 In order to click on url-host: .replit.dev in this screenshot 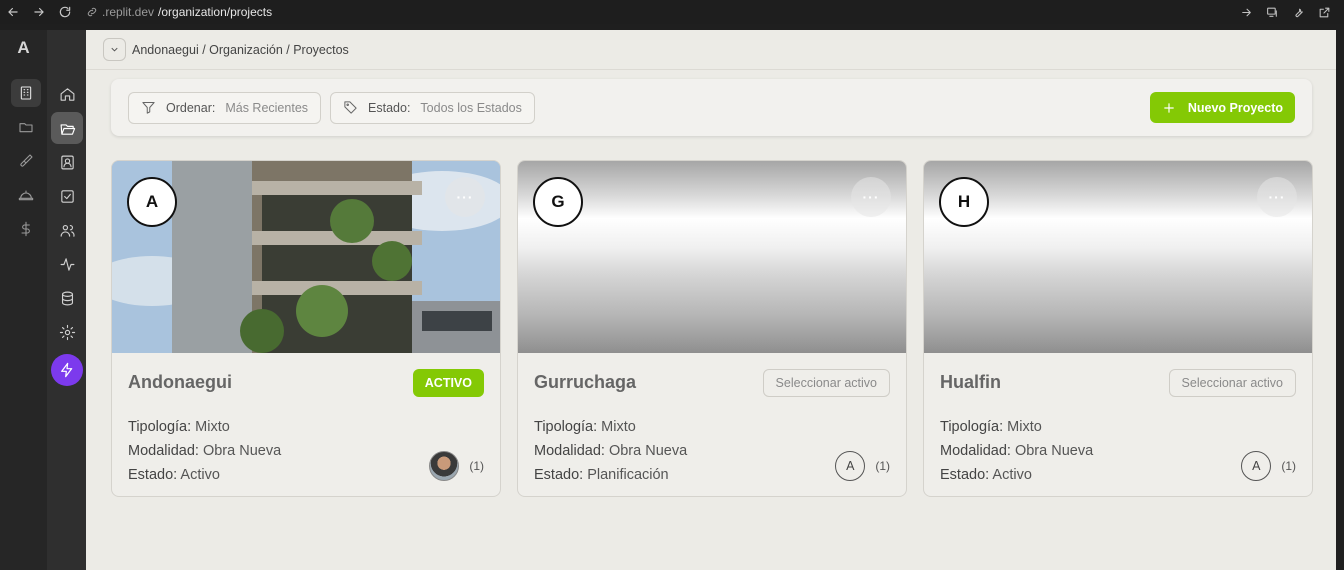, I will do `click(128, 12)`.